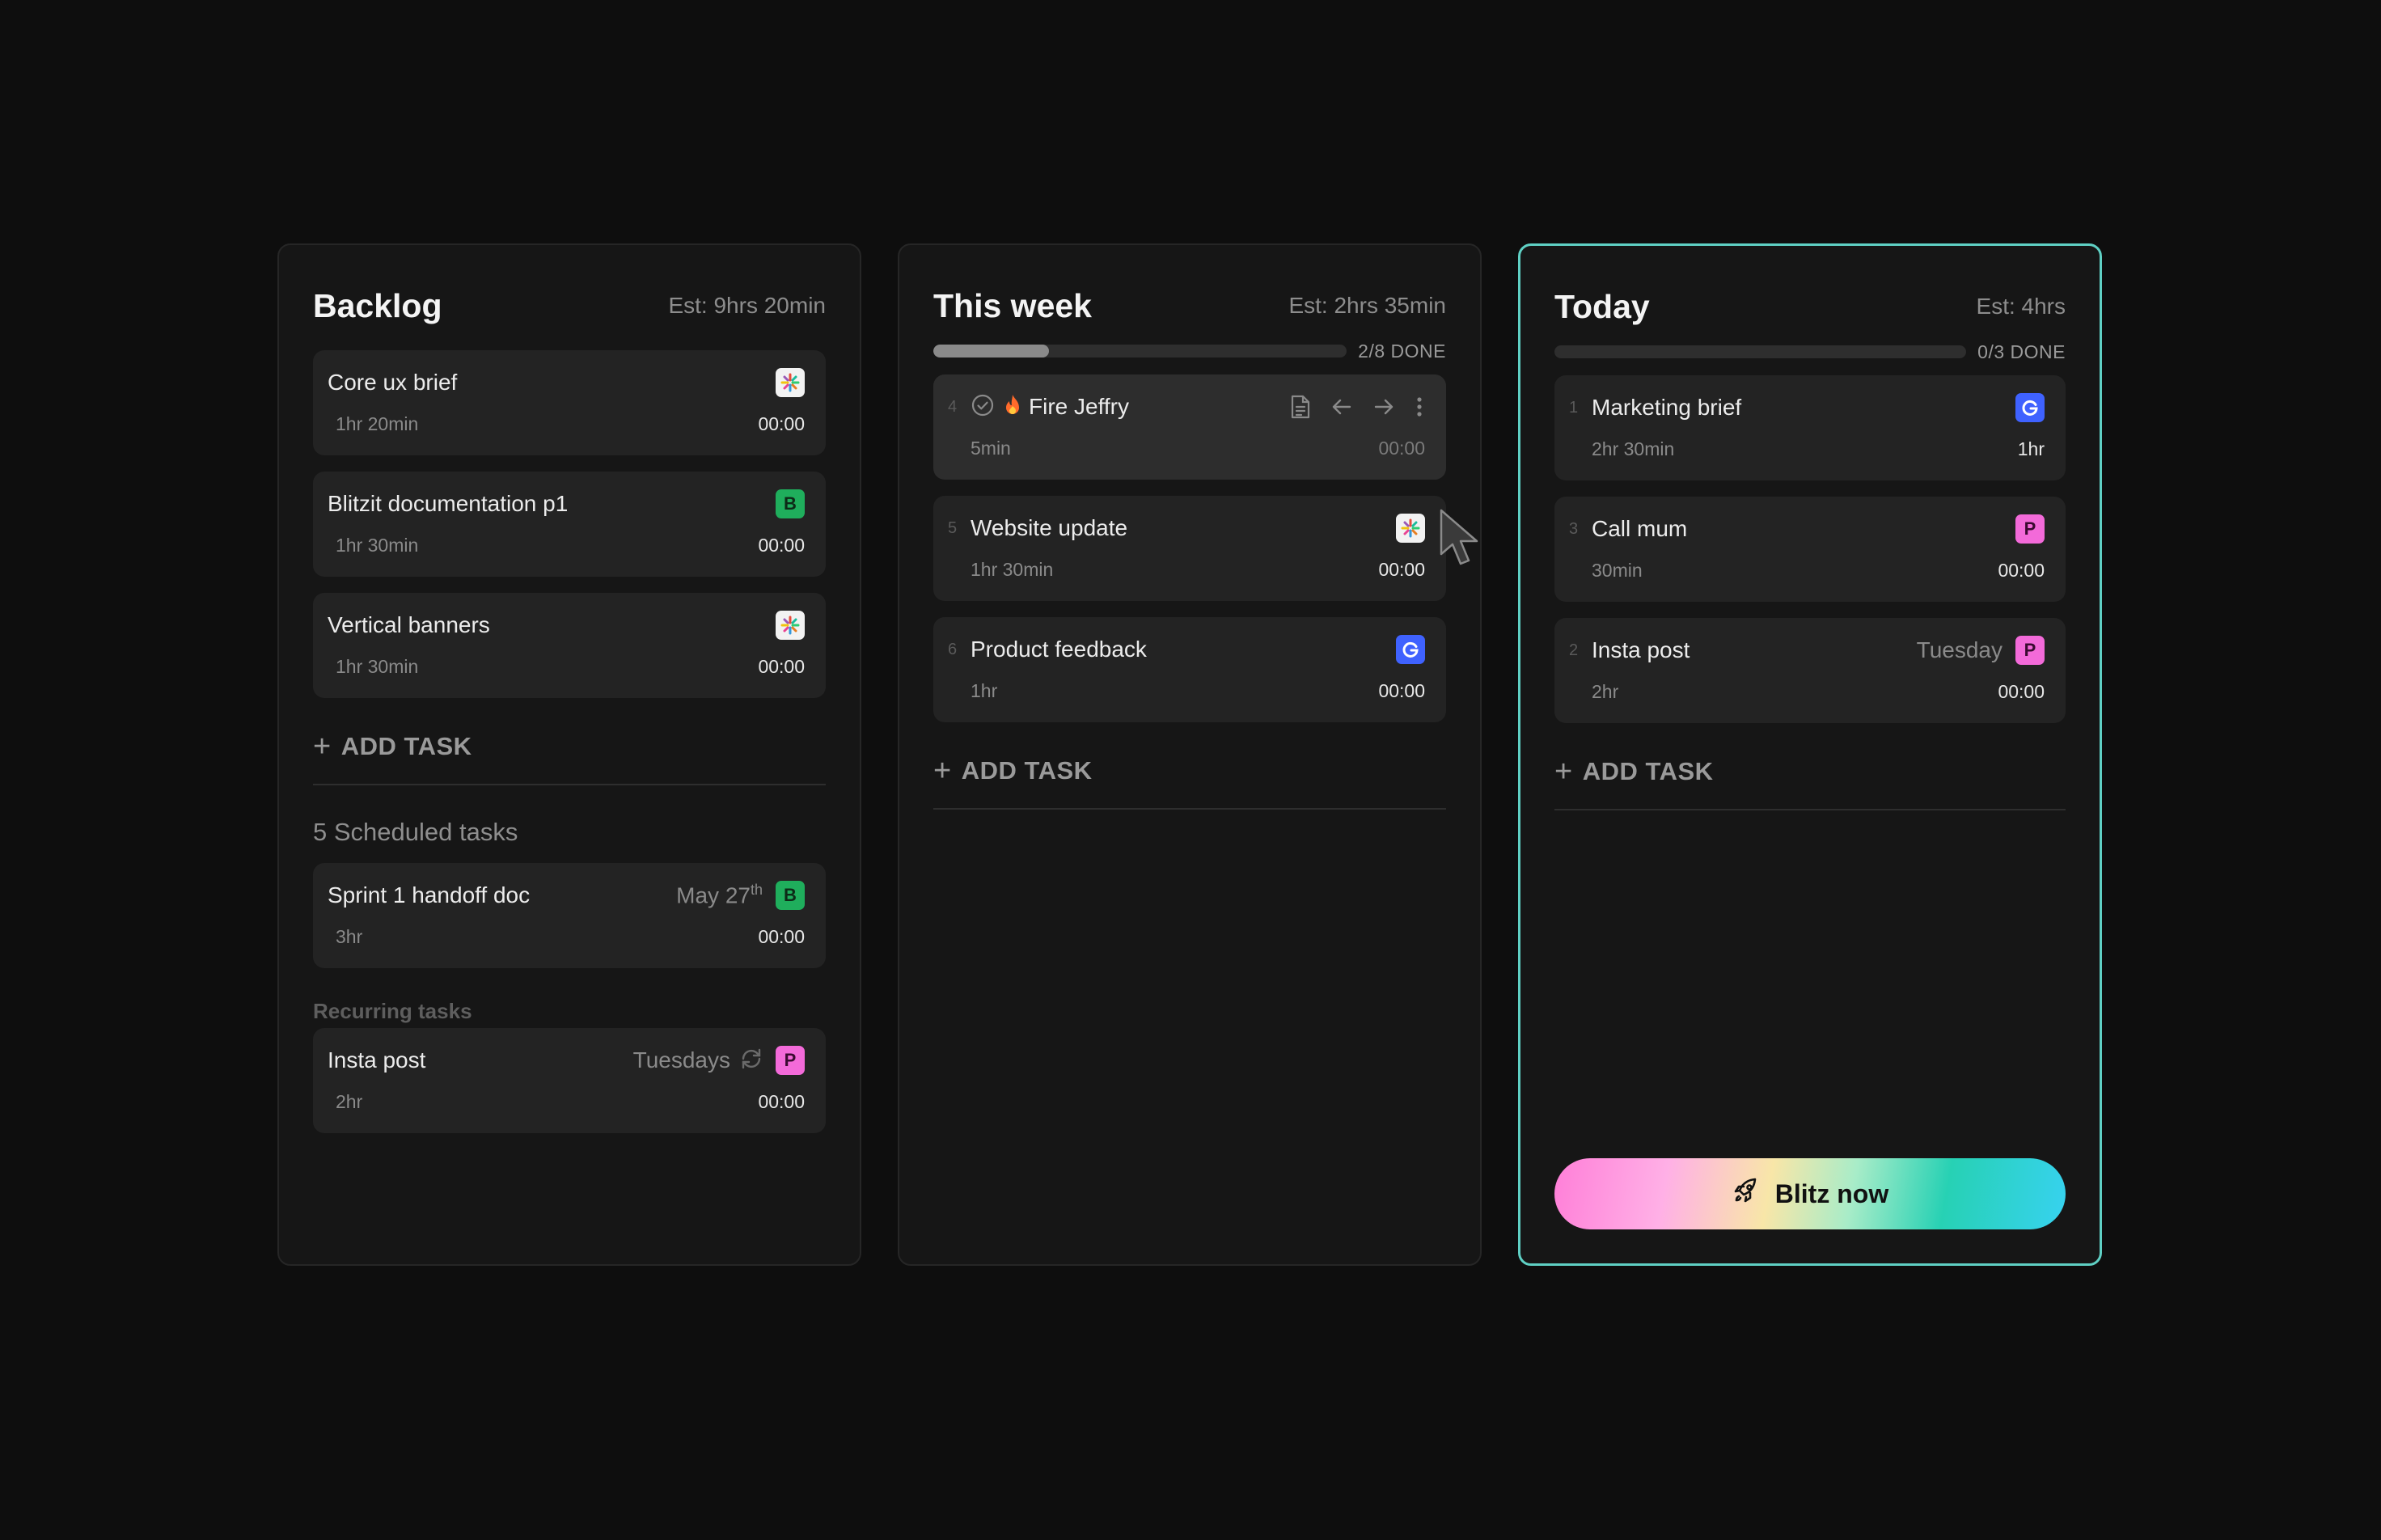  What do you see at coordinates (569, 402) in the screenshot?
I see `task-card: Core ux brief 1hr 20min 00:00` at bounding box center [569, 402].